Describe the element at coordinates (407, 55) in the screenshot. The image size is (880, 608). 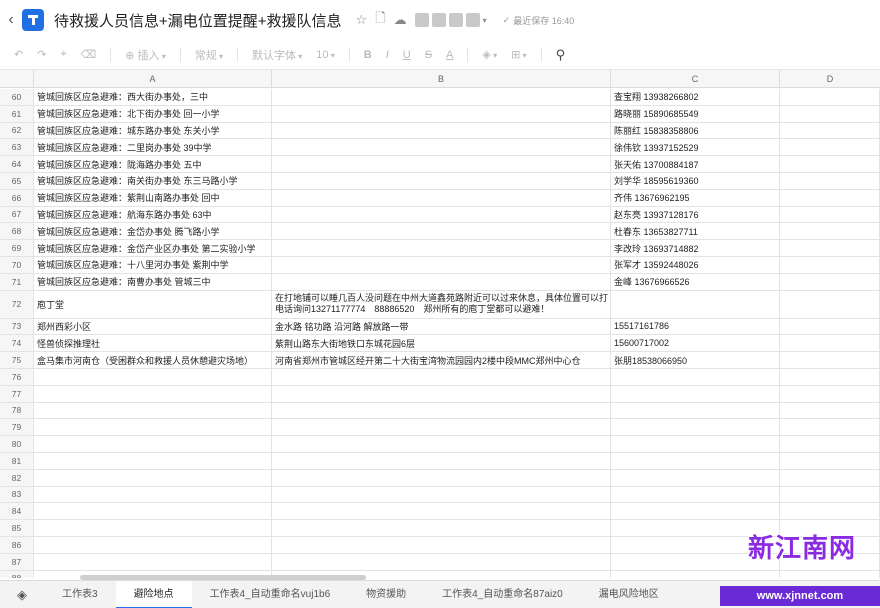
I see `underline-icon: U` at that location.